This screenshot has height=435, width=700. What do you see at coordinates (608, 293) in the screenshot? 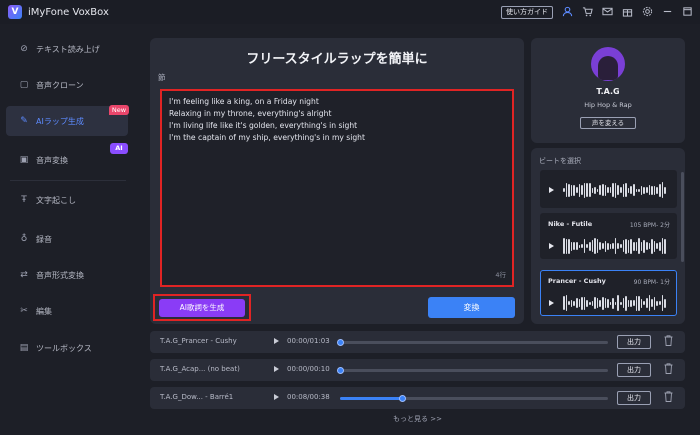
I see `beat-card-selected: Prancer - Cushy 90 BPM- 1分` at bounding box center [608, 293].